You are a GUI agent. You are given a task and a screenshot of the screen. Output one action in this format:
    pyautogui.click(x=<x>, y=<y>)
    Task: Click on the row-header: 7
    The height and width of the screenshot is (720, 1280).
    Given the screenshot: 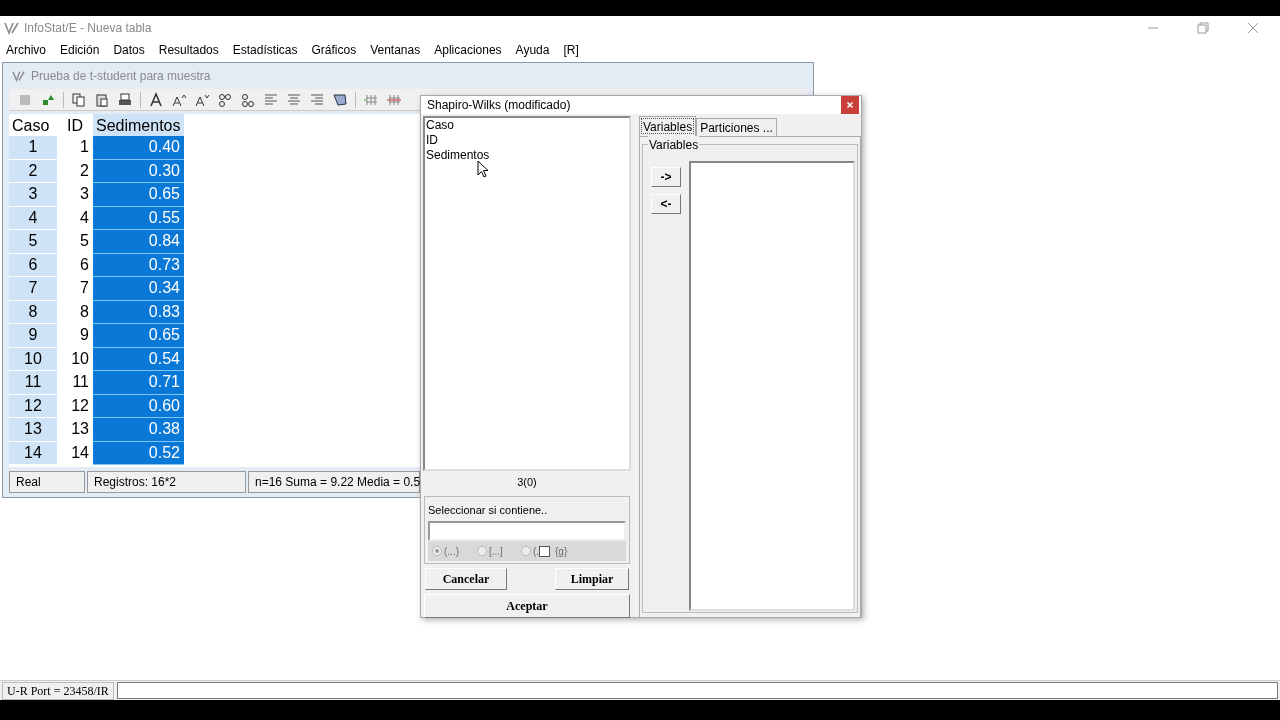 What is the action you would take?
    pyautogui.click(x=33, y=289)
    